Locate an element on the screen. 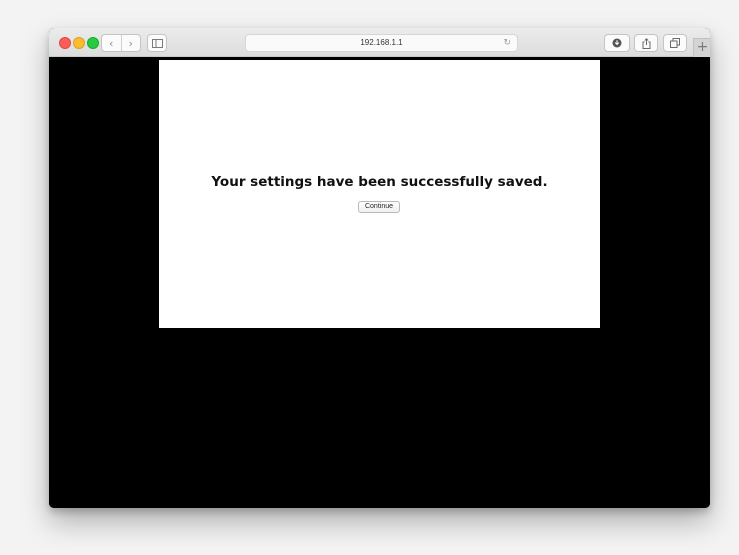 This screenshot has height=555, width=739. reload-icon: ↻ is located at coordinates (507, 43).